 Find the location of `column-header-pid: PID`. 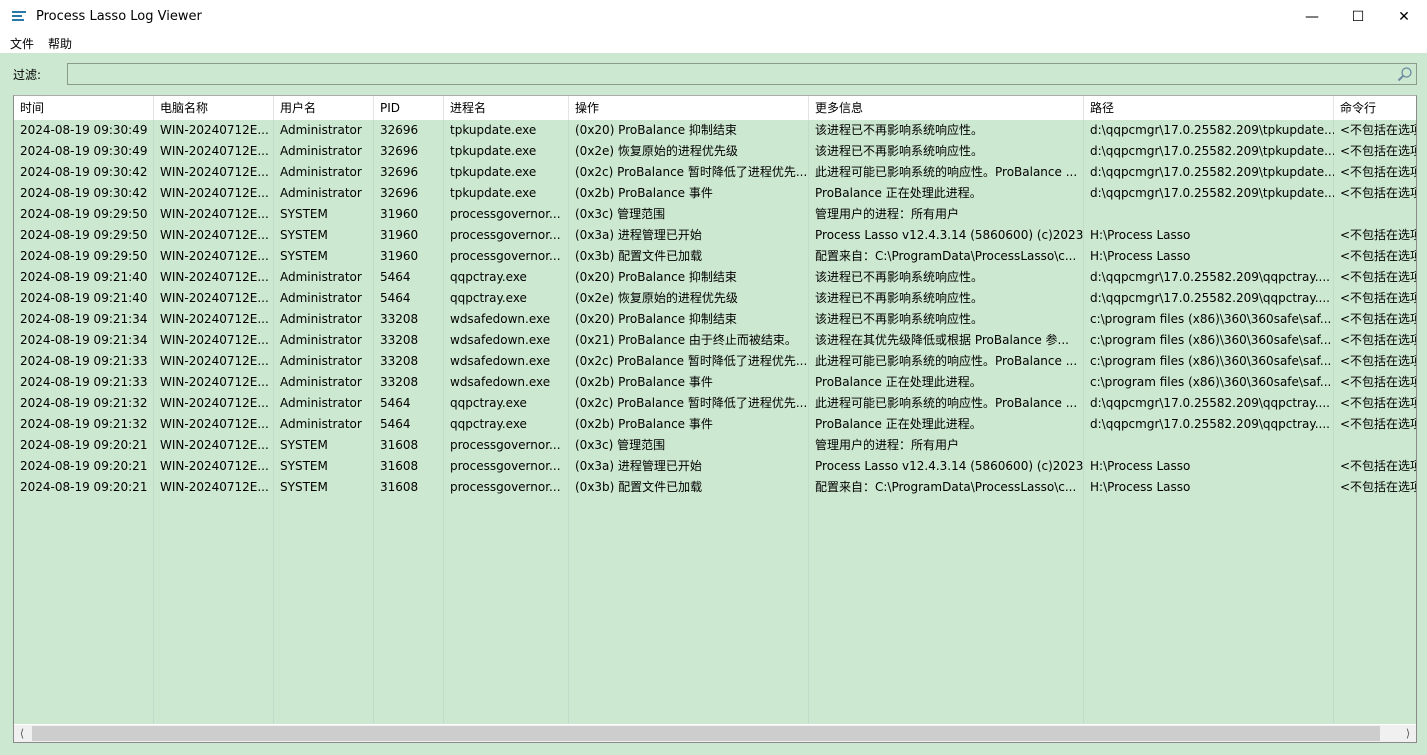

column-header-pid: PID is located at coordinates (409, 108).